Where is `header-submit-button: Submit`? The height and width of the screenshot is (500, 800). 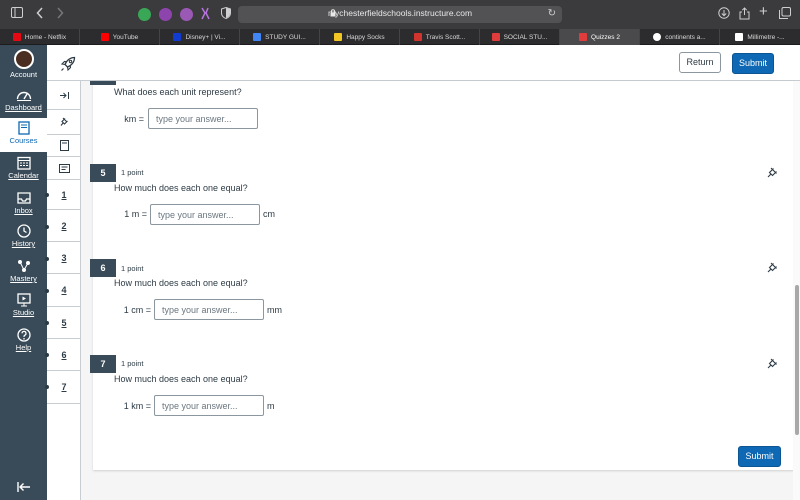 header-submit-button: Submit is located at coordinates (753, 63).